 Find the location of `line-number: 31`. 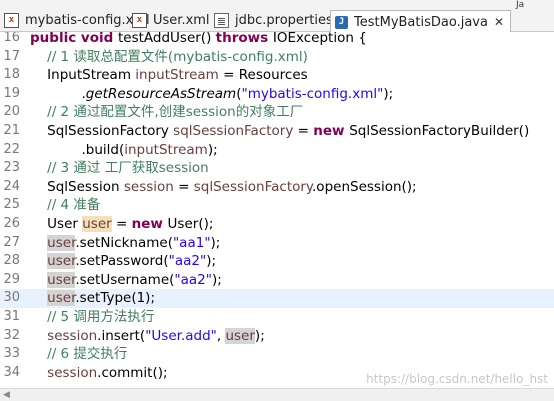

line-number: 31 is located at coordinates (11, 316).